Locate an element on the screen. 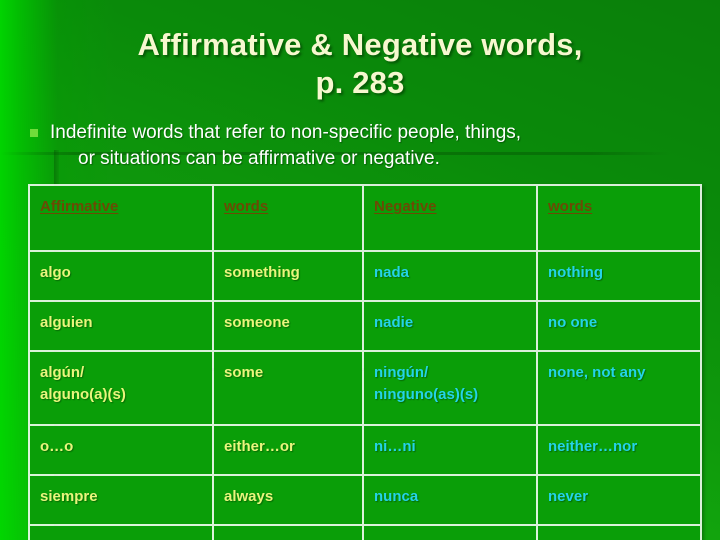 This screenshot has height=540, width=720. cell-negative-word: nada is located at coordinates (450, 276).